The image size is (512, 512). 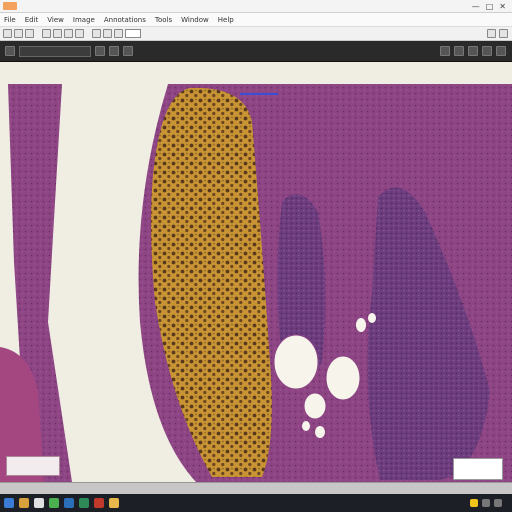 I want to click on viewer-app-icon, so click(x=114, y=503).